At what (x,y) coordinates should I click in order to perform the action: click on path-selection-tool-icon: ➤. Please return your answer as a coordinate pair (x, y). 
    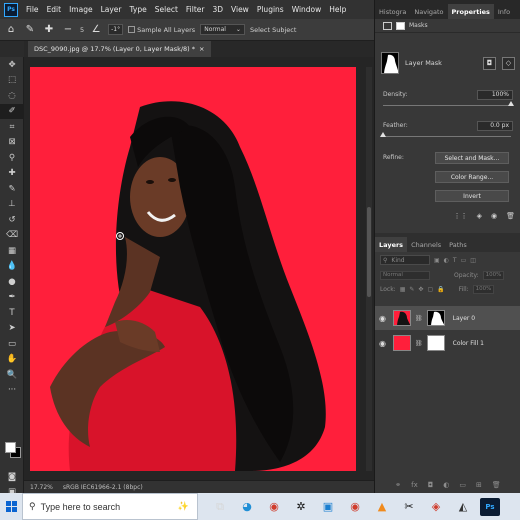
    Looking at the image, I should click on (12, 329).